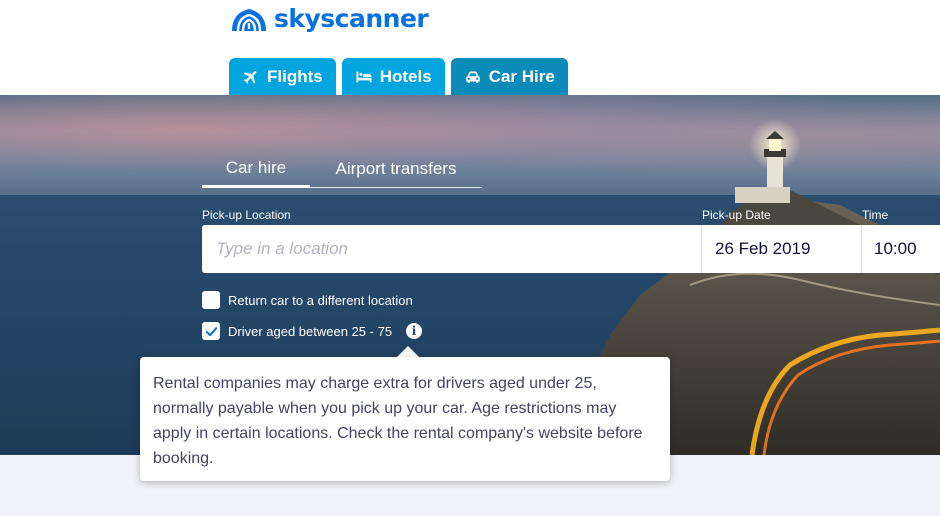  Describe the element at coordinates (782, 249) in the screenshot. I see `pickup-date-field: 26 Feb 2019` at that location.